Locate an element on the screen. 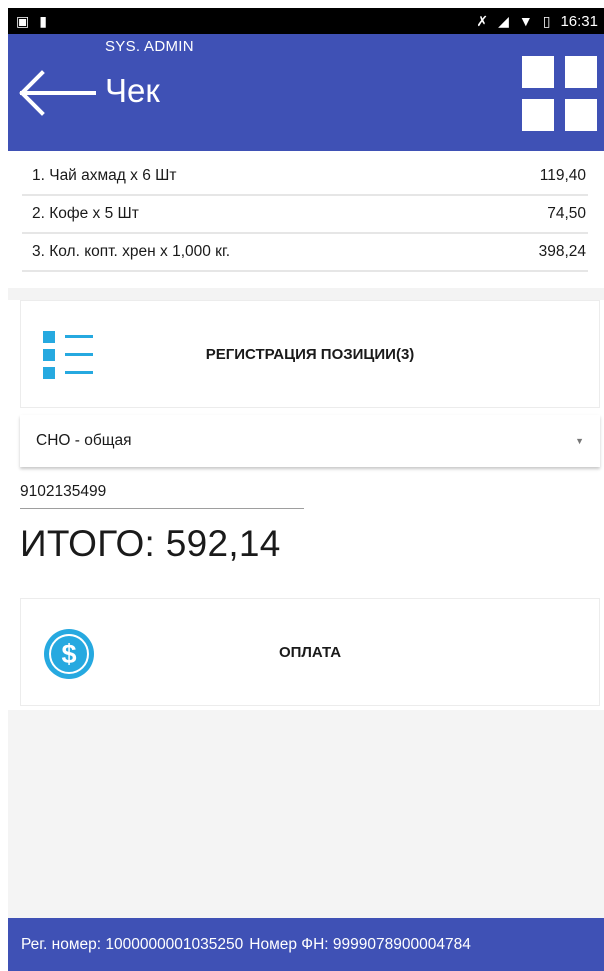 The width and height of the screenshot is (604, 971). item-name: 3. Кол. копт. хрен х 1,000 кг. is located at coordinates (131, 251).